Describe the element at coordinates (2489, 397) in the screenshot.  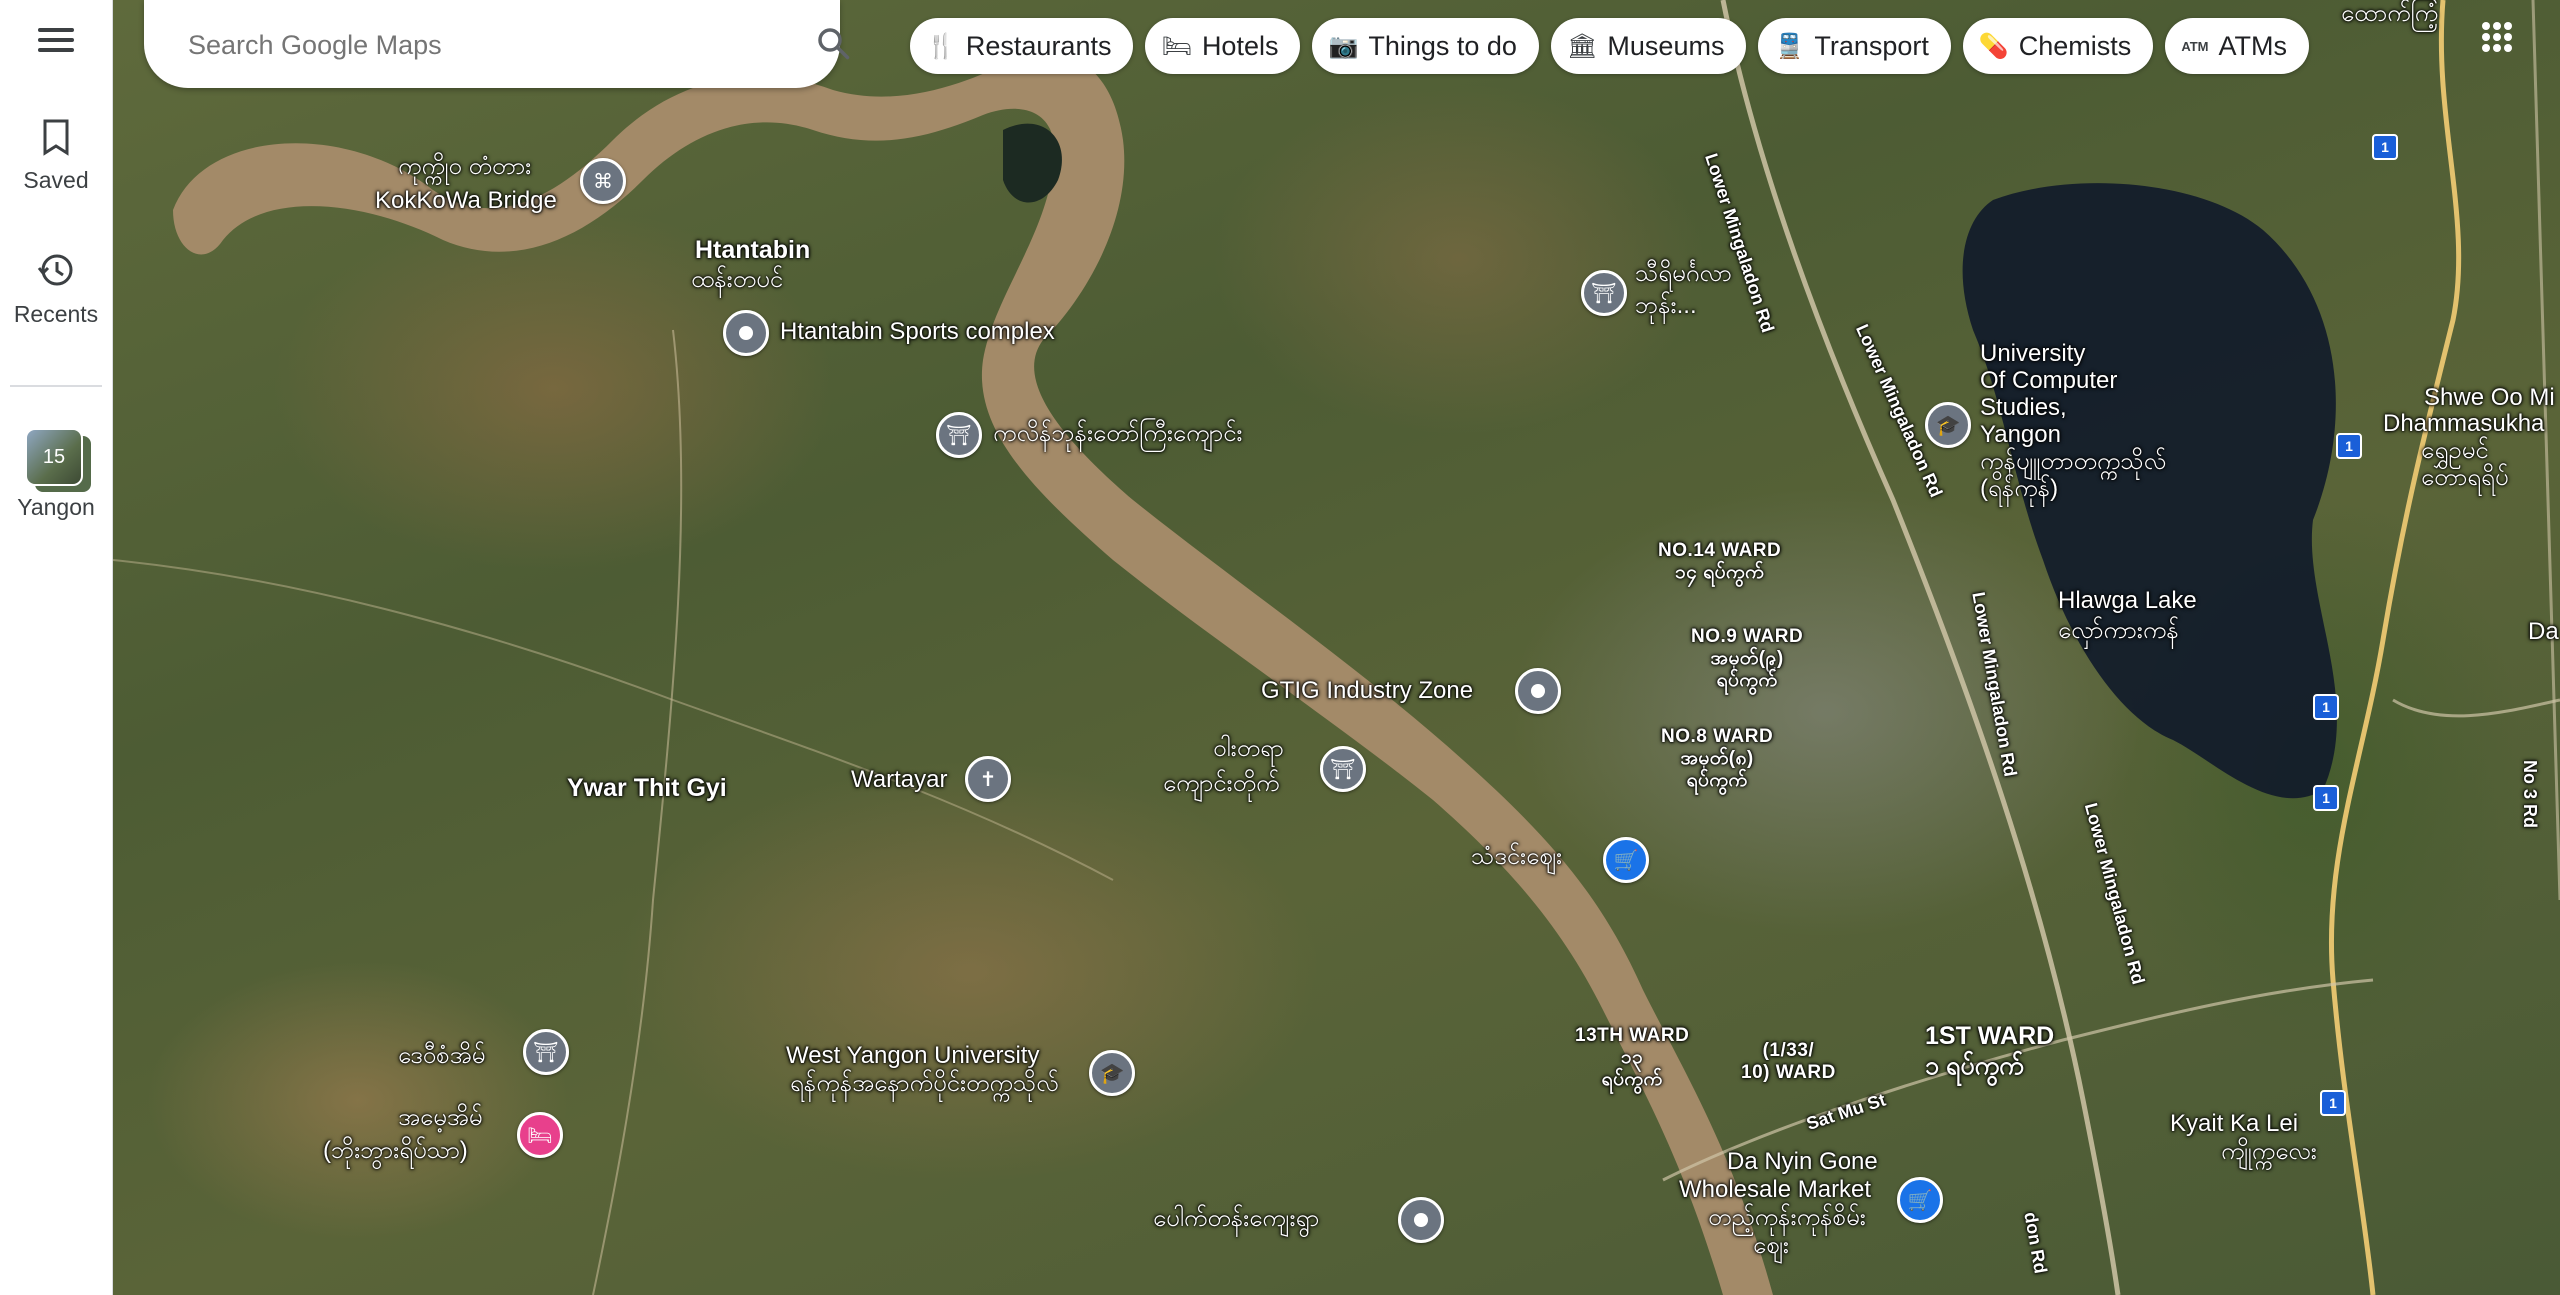
I see `shwe-oo-min-label-1: Shwe Oo Mi` at that location.